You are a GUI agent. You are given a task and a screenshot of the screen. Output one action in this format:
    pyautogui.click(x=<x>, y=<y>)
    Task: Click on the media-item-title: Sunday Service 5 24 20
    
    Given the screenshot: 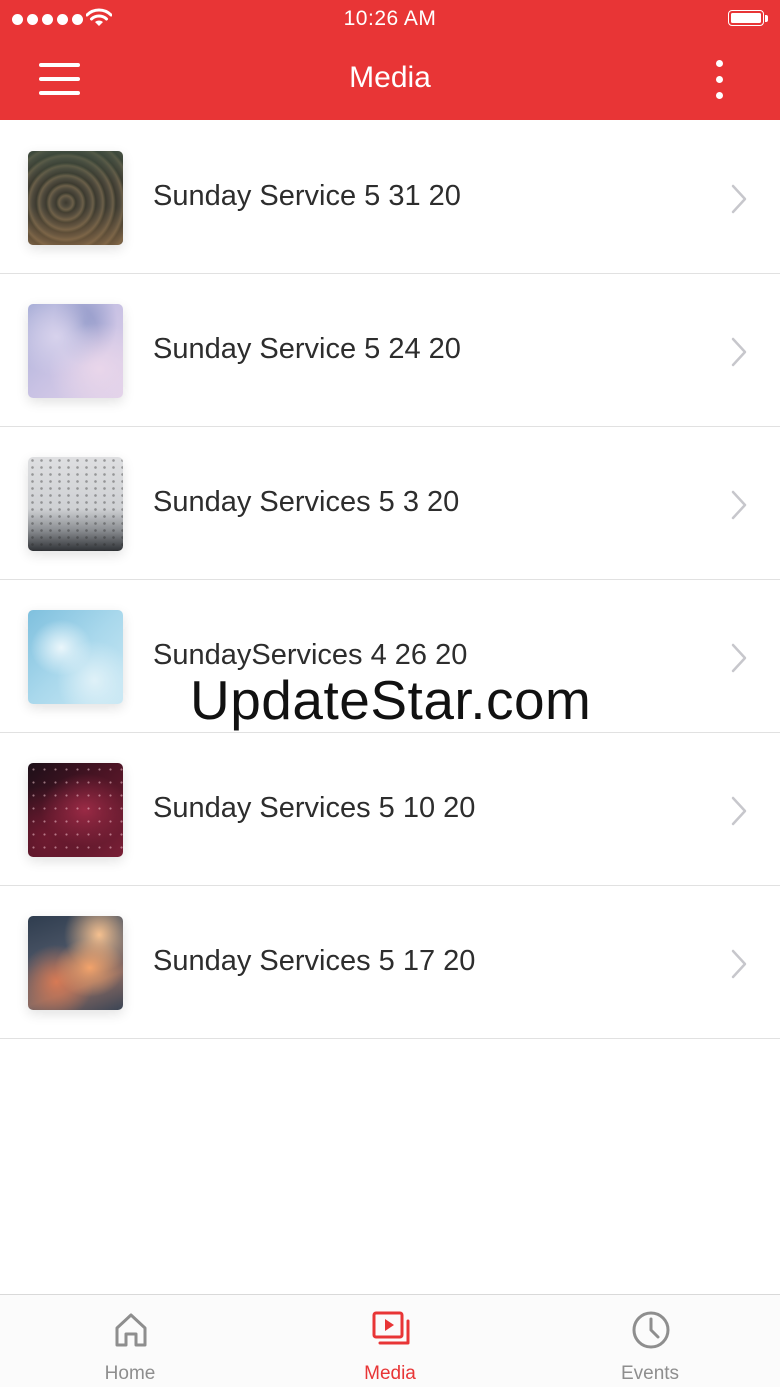 What is the action you would take?
    pyautogui.click(x=307, y=349)
    